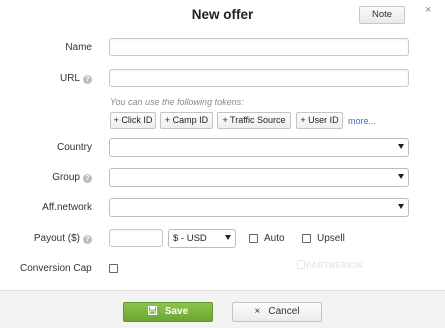 This screenshot has height=328, width=445. I want to click on country-select, so click(259, 147).